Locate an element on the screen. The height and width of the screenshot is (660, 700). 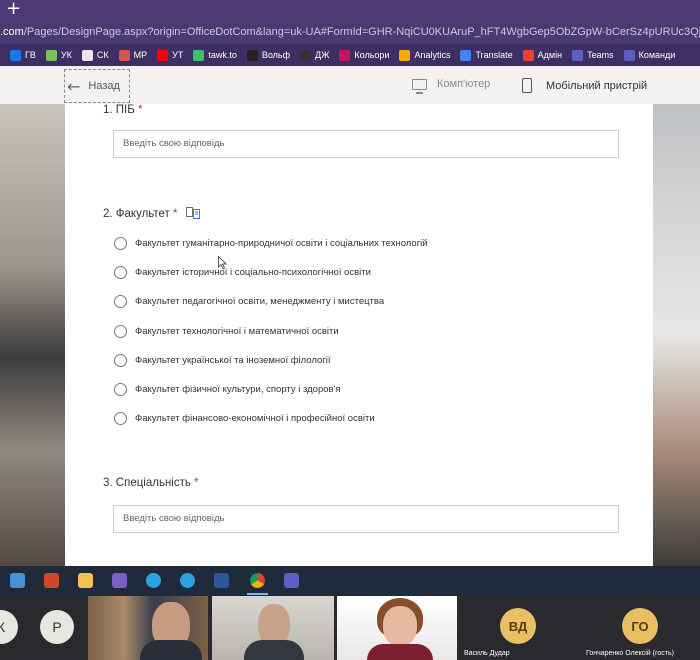
participant-avatar: Р is located at coordinates (57, 627).